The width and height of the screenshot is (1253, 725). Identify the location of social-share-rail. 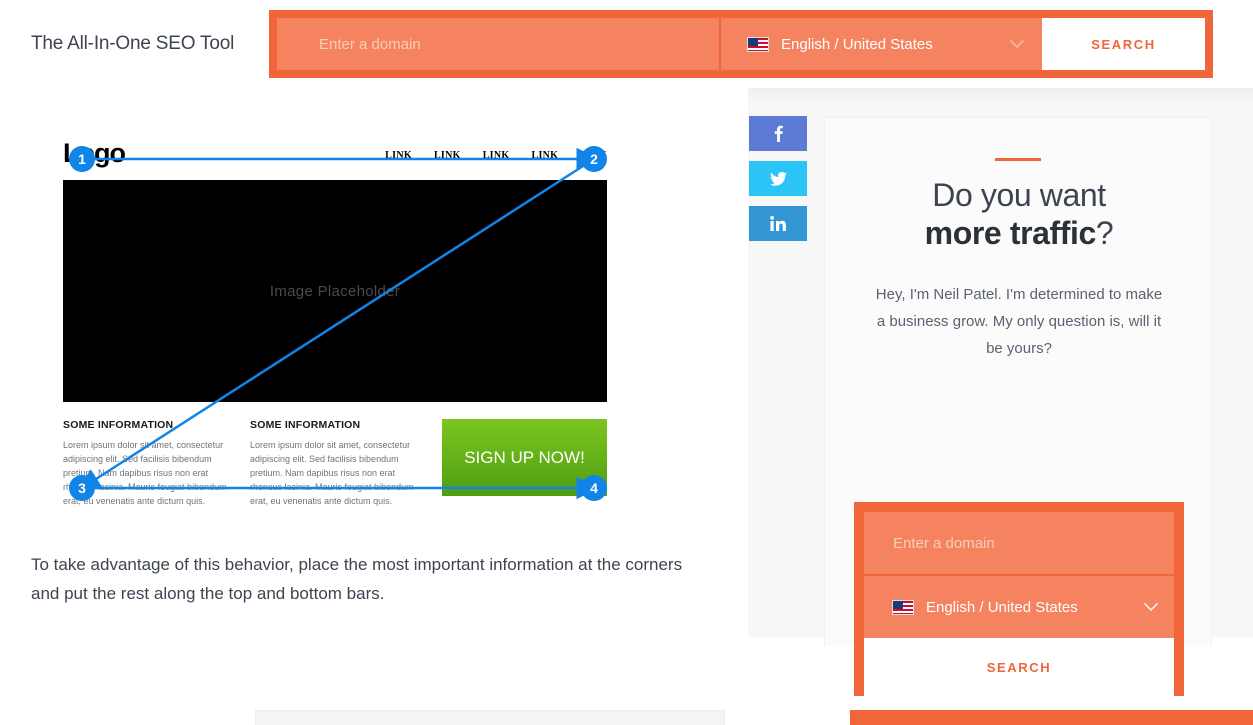
(778, 178).